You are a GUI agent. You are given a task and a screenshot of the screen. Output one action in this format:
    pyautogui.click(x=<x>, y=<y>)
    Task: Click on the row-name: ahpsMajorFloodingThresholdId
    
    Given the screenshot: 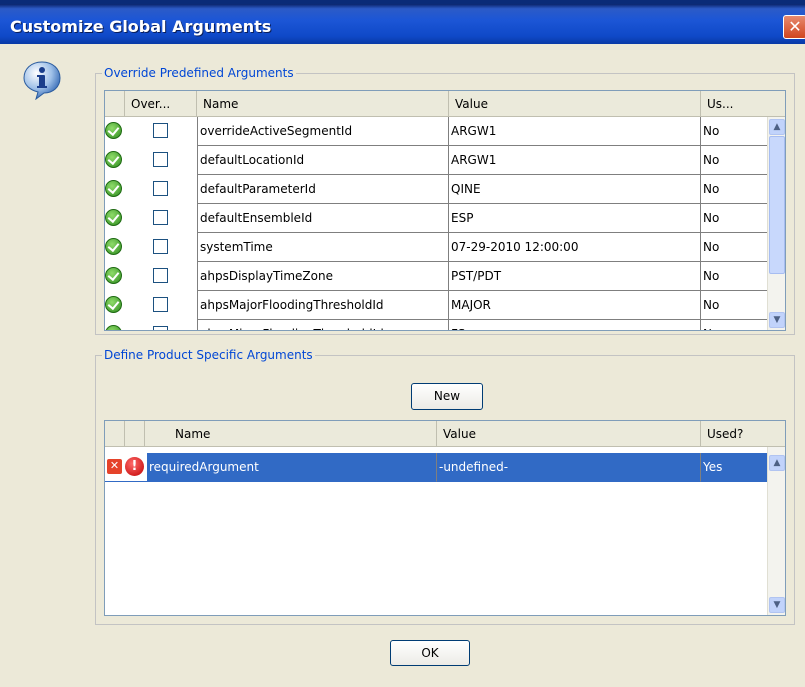 What is the action you would take?
    pyautogui.click(x=323, y=305)
    